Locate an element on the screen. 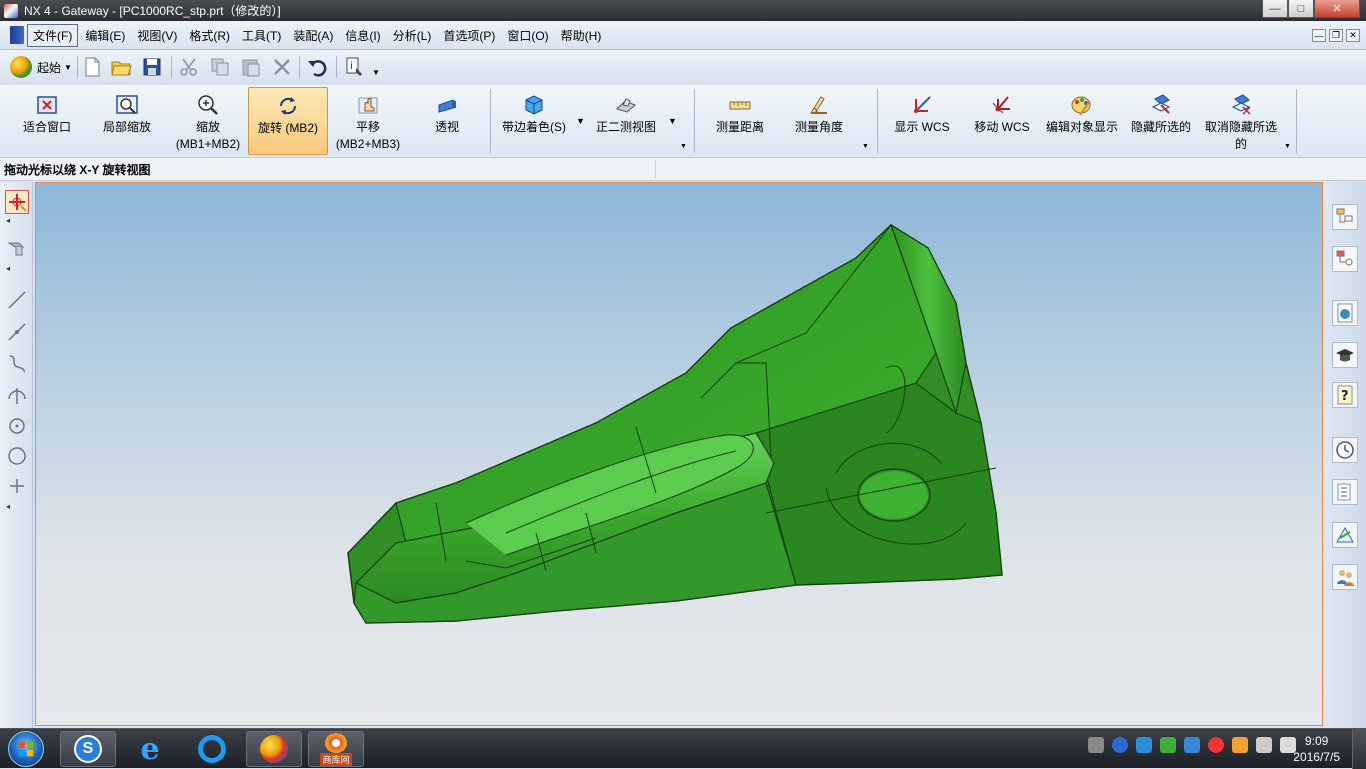 Image resolution: width=1366 pixels, height=769 pixels. point-icon is located at coordinates (17, 486).